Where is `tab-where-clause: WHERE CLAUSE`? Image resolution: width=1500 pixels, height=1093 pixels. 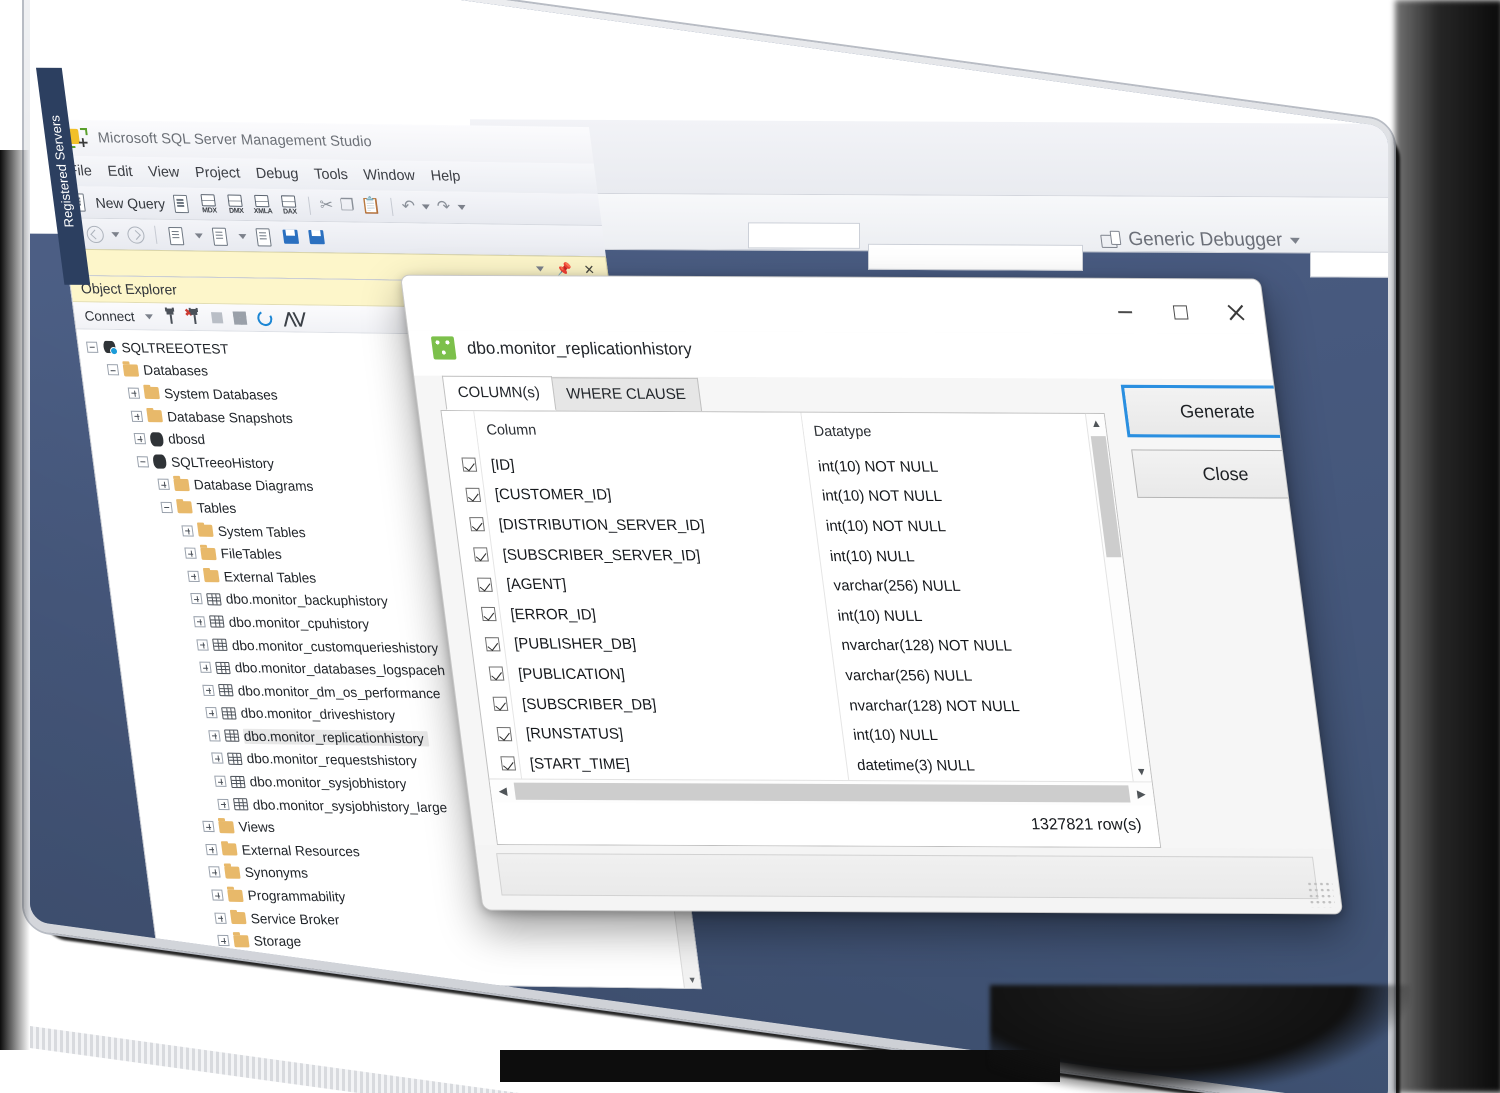 tab-where-clause: WHERE CLAUSE is located at coordinates (626, 394).